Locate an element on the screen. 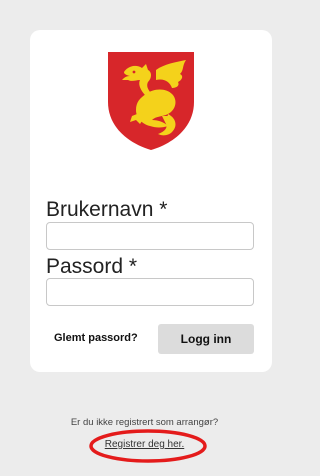 This screenshot has height=476, width=320. dragon-crest-icon is located at coordinates (151, 101).